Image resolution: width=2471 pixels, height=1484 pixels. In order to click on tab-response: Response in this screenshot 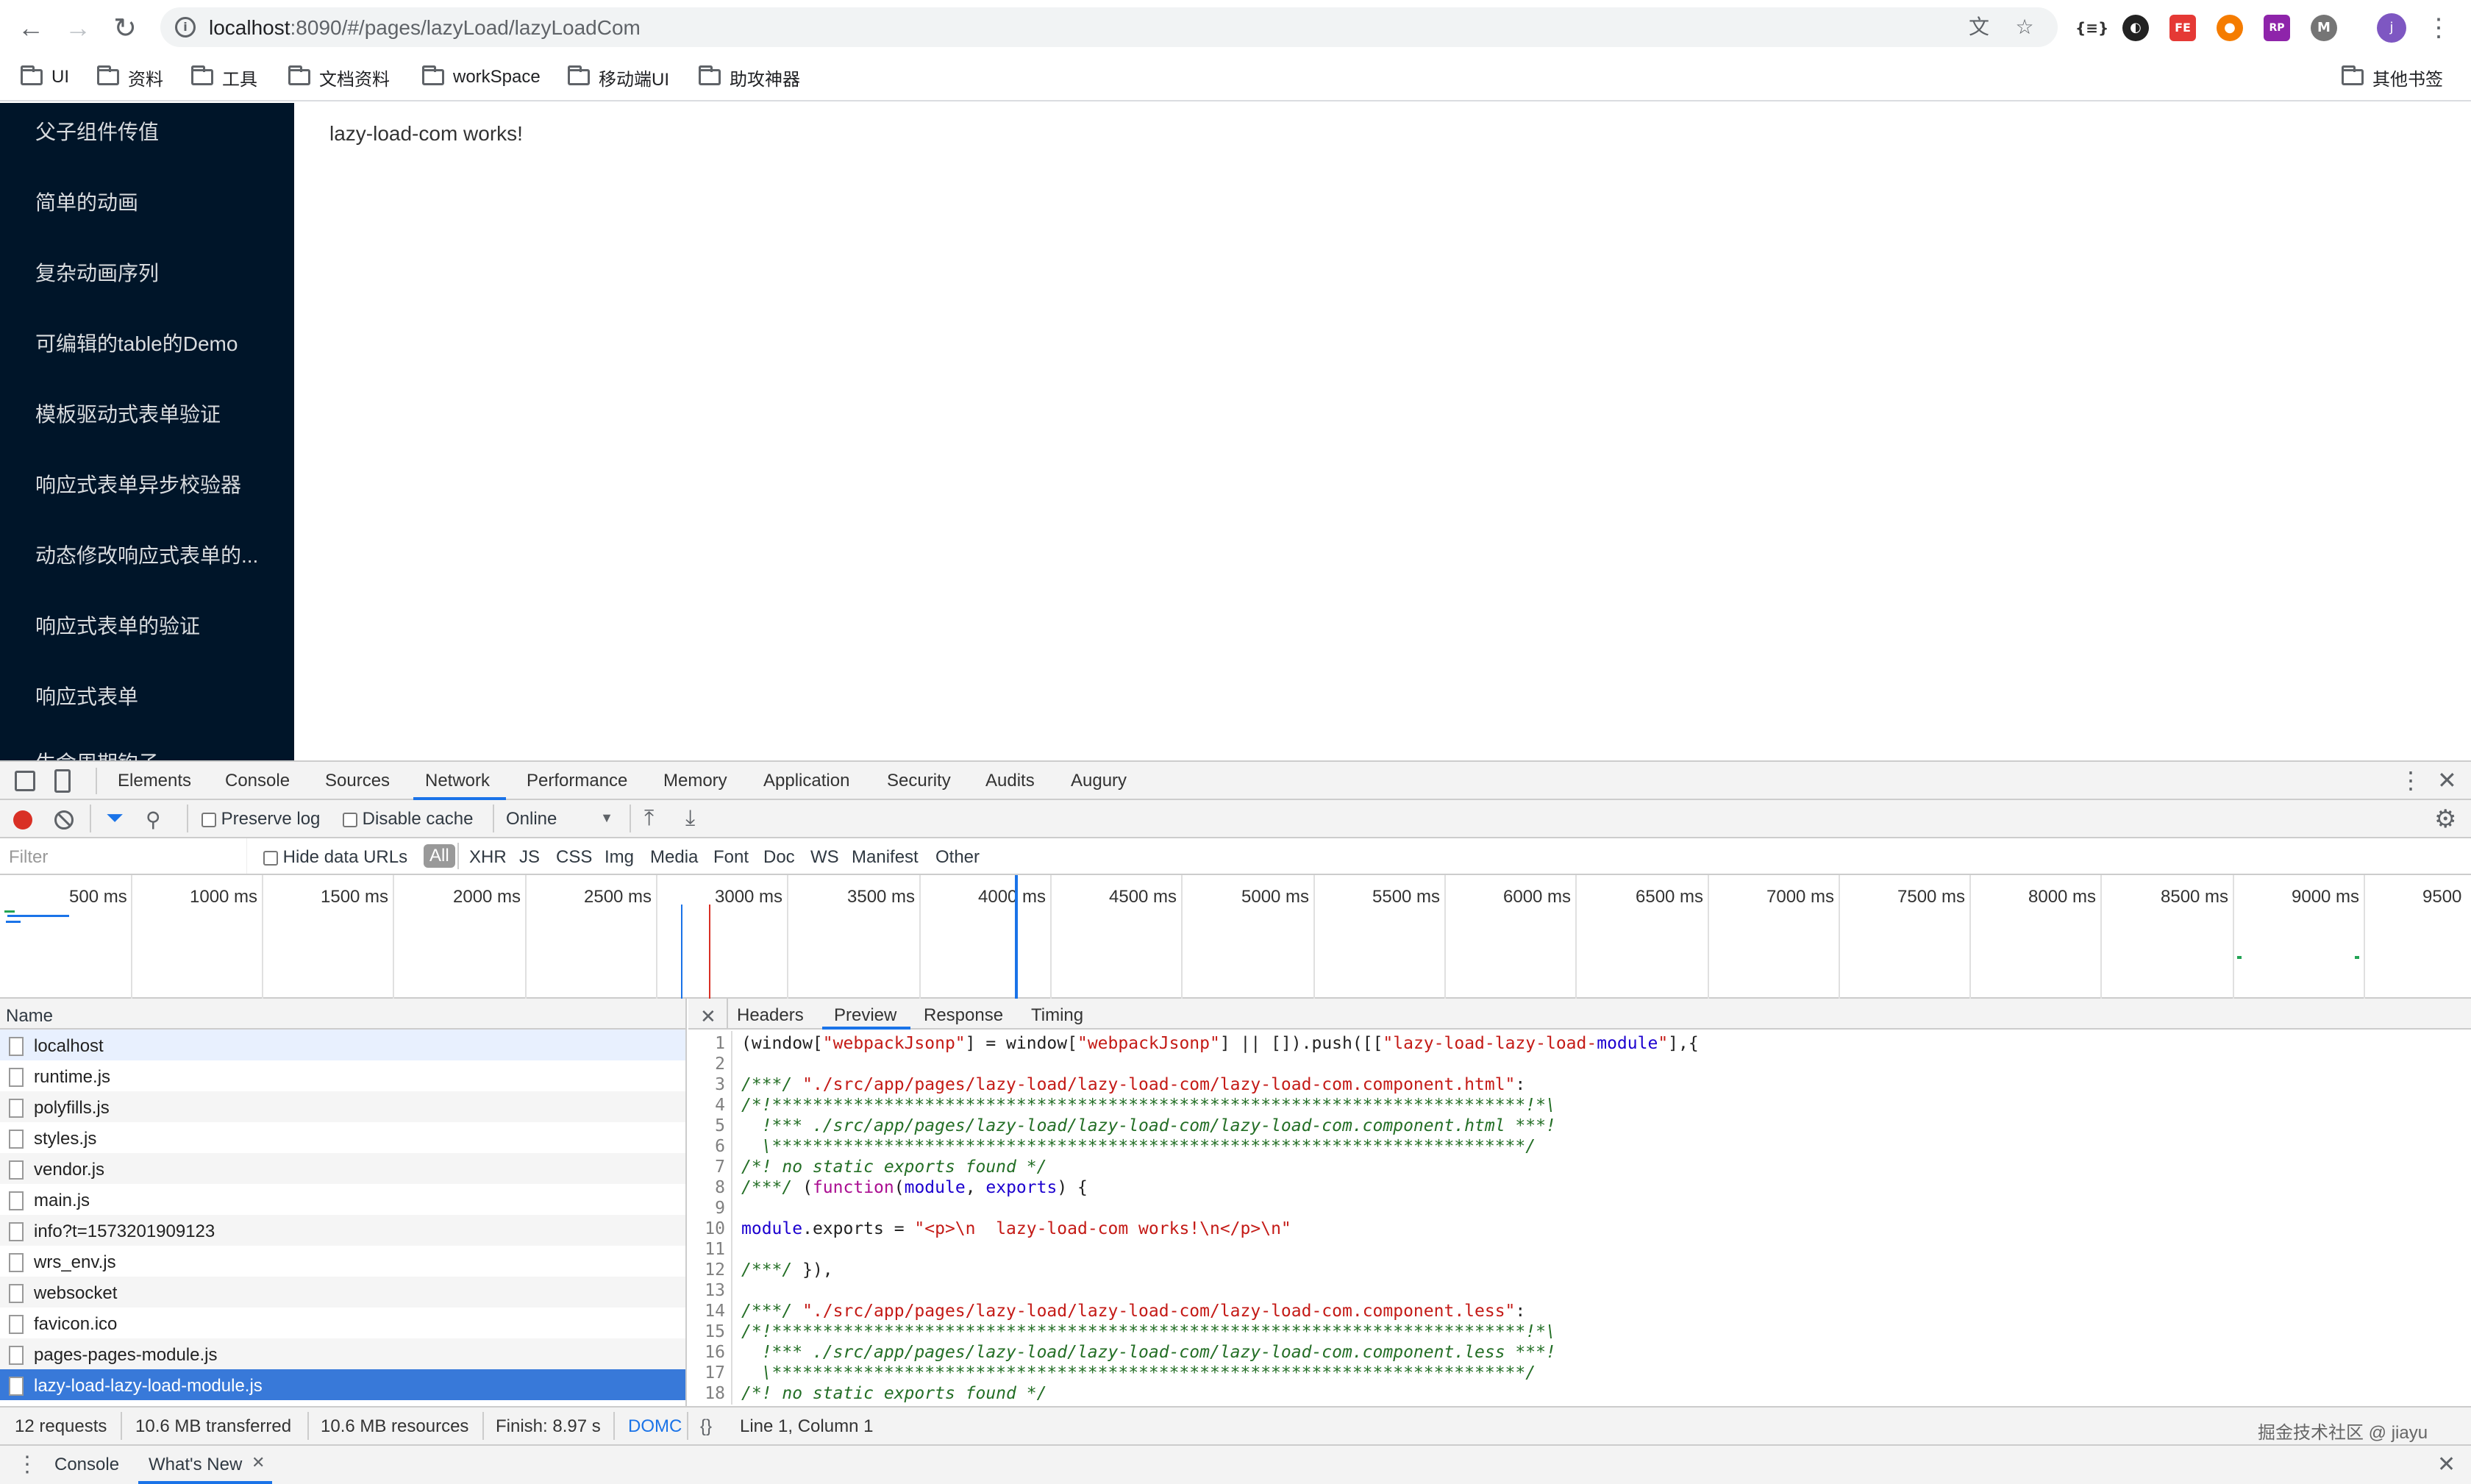, I will do `click(964, 1015)`.